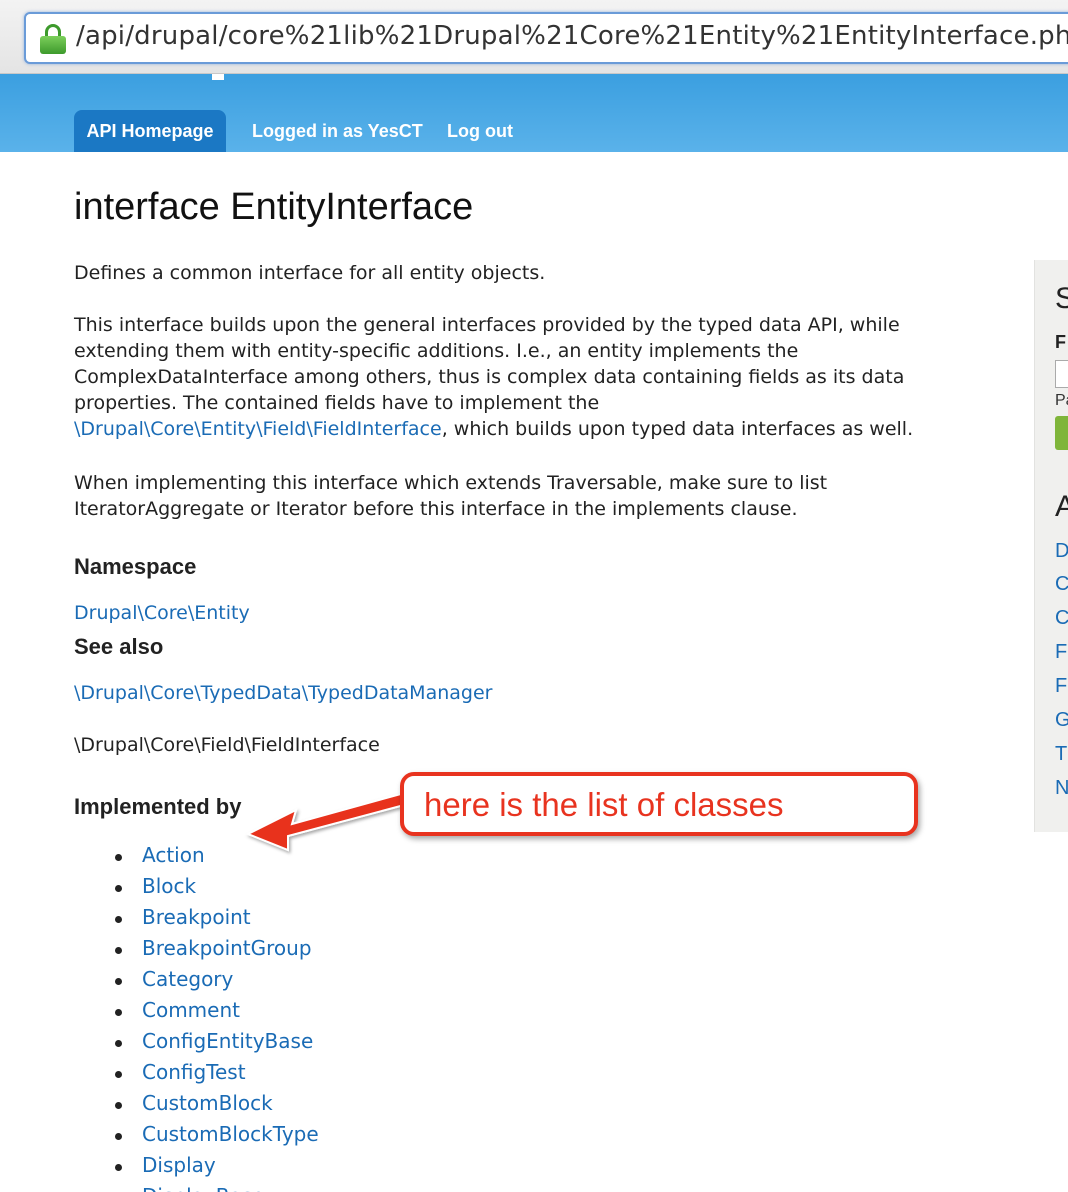 The width and height of the screenshot is (1068, 1192). I want to click on annotation-callout: here is the list of classes, so click(659, 804).